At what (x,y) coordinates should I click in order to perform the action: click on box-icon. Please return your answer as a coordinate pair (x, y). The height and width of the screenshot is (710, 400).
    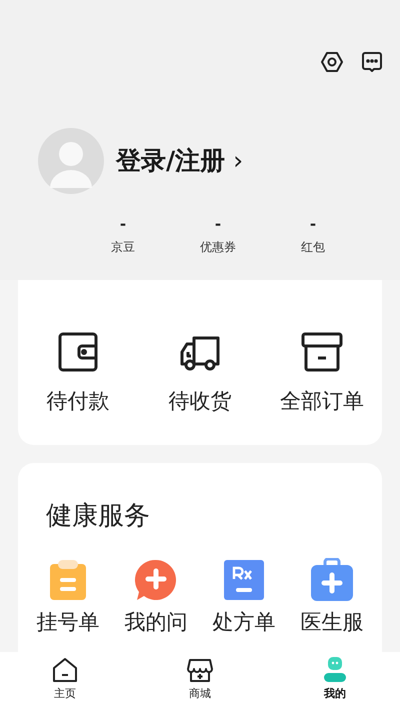
    Looking at the image, I should click on (322, 352).